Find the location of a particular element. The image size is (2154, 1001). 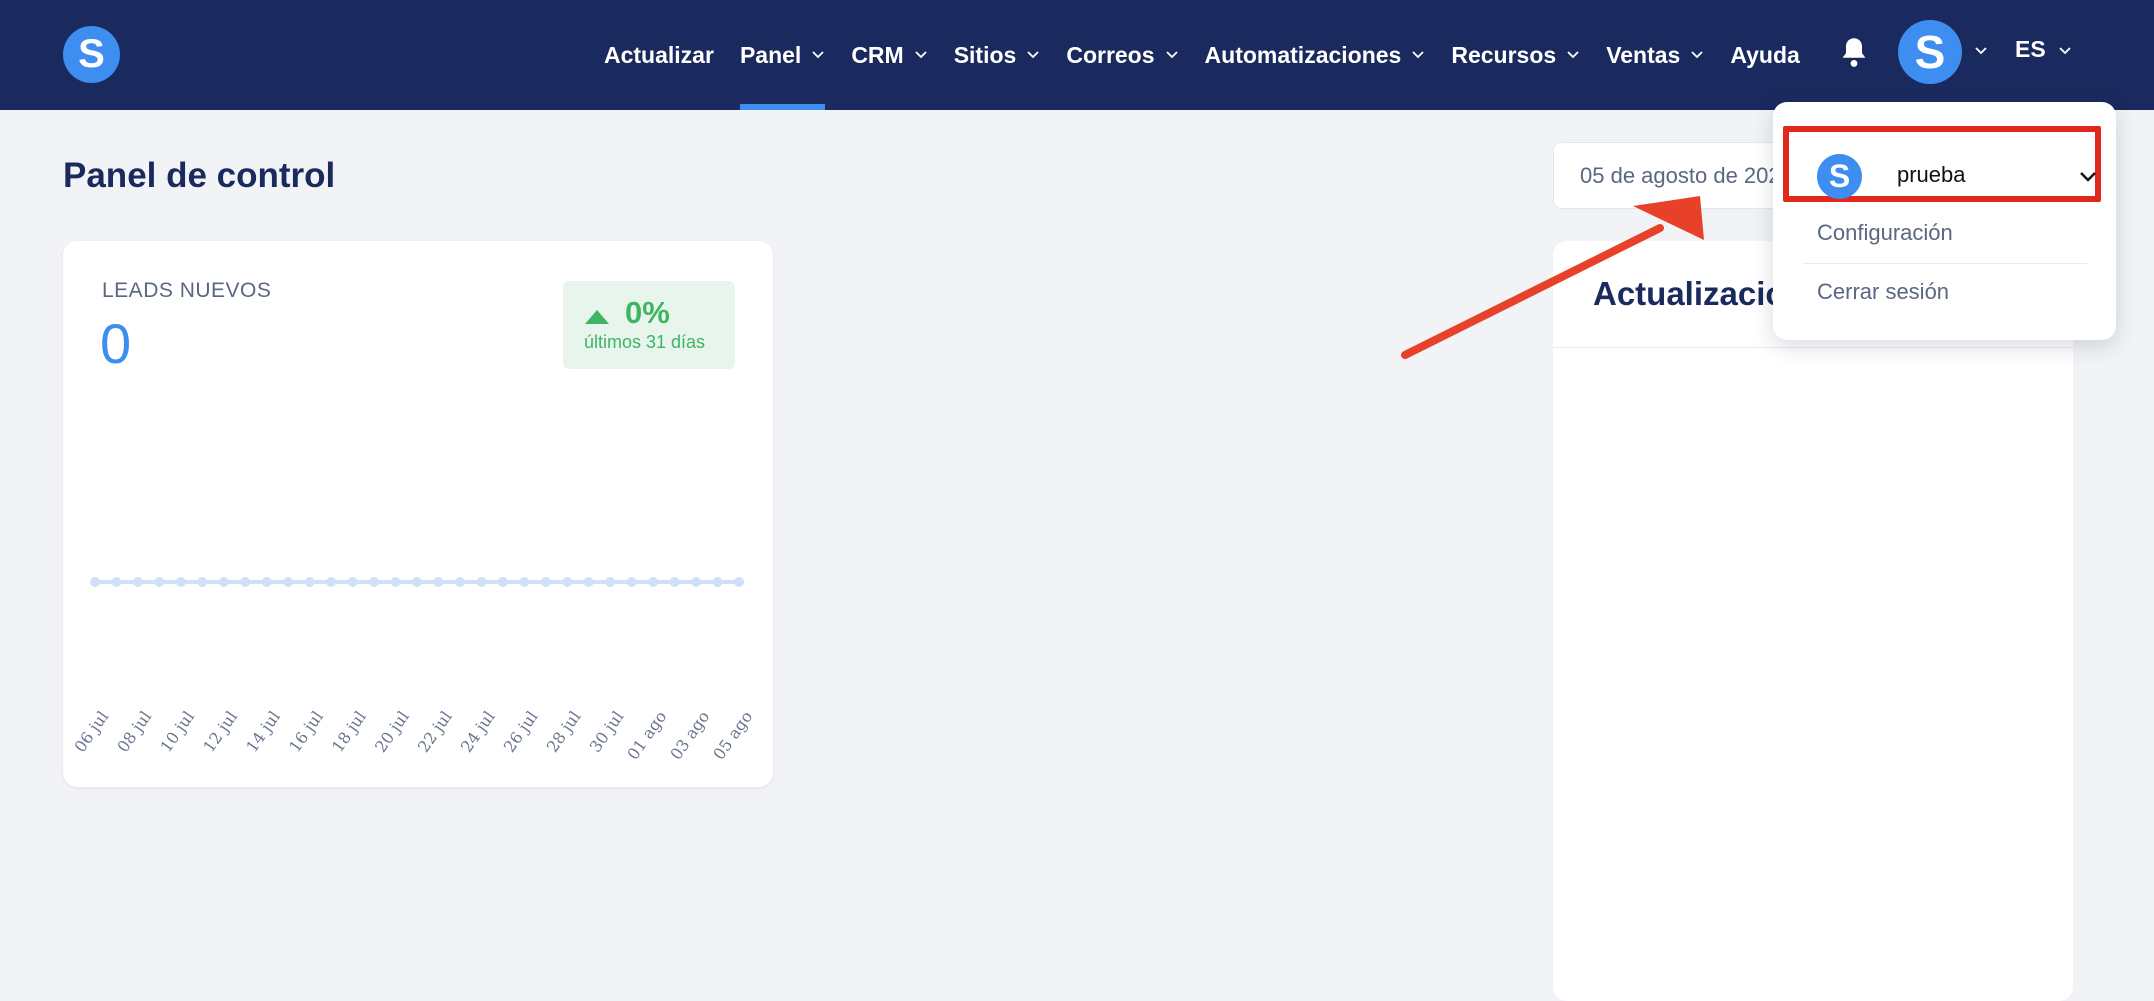

x-tick-label: 08 jul is located at coordinates (134, 731).